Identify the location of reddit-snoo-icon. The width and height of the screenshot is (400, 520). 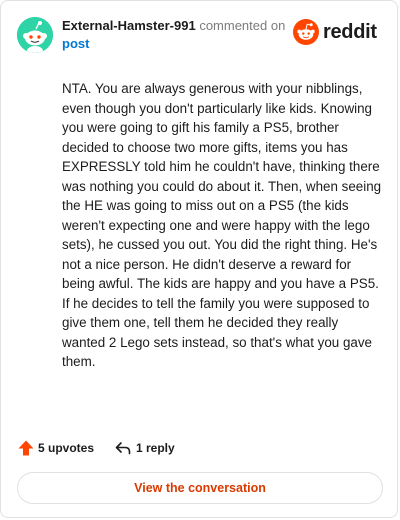
(306, 32).